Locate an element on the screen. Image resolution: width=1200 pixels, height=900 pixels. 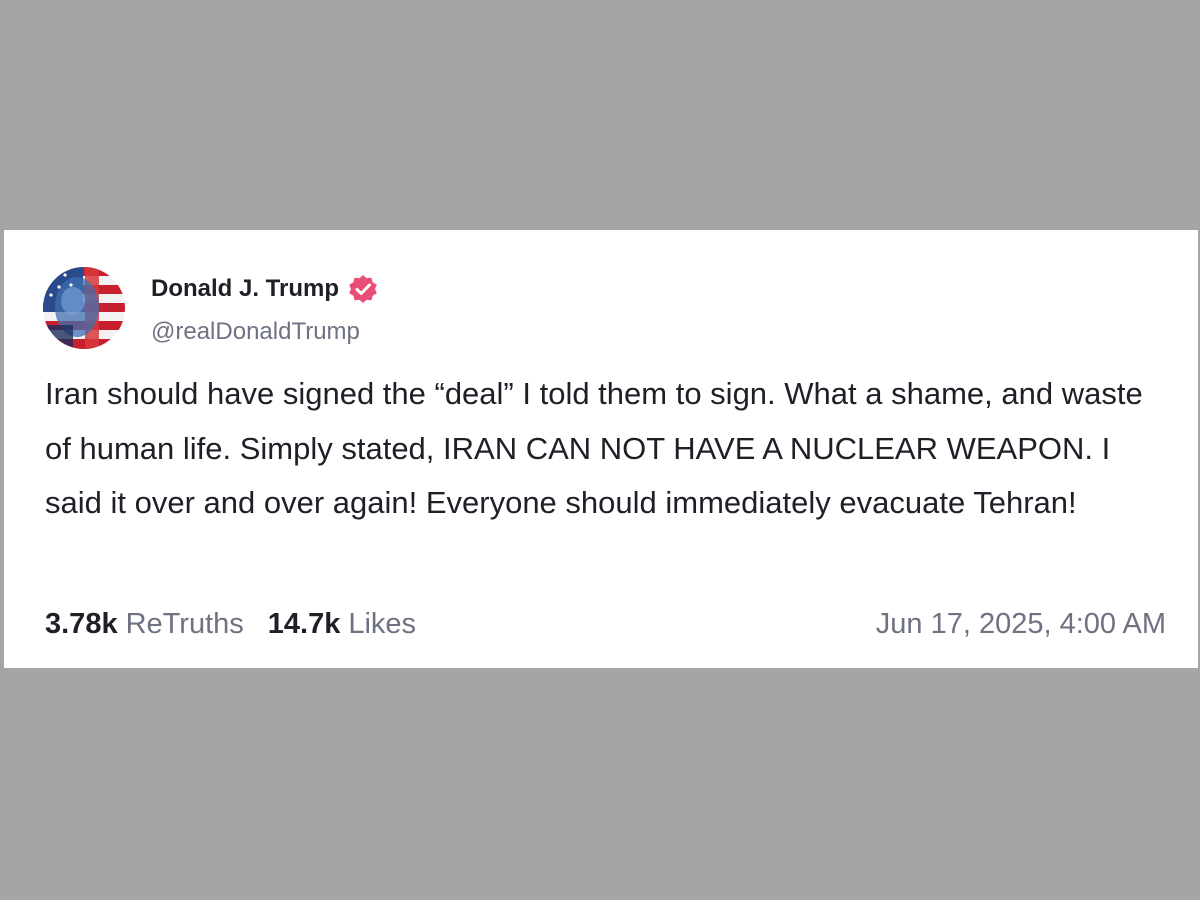
author-handle: @realDonaldTrump is located at coordinates (255, 332).